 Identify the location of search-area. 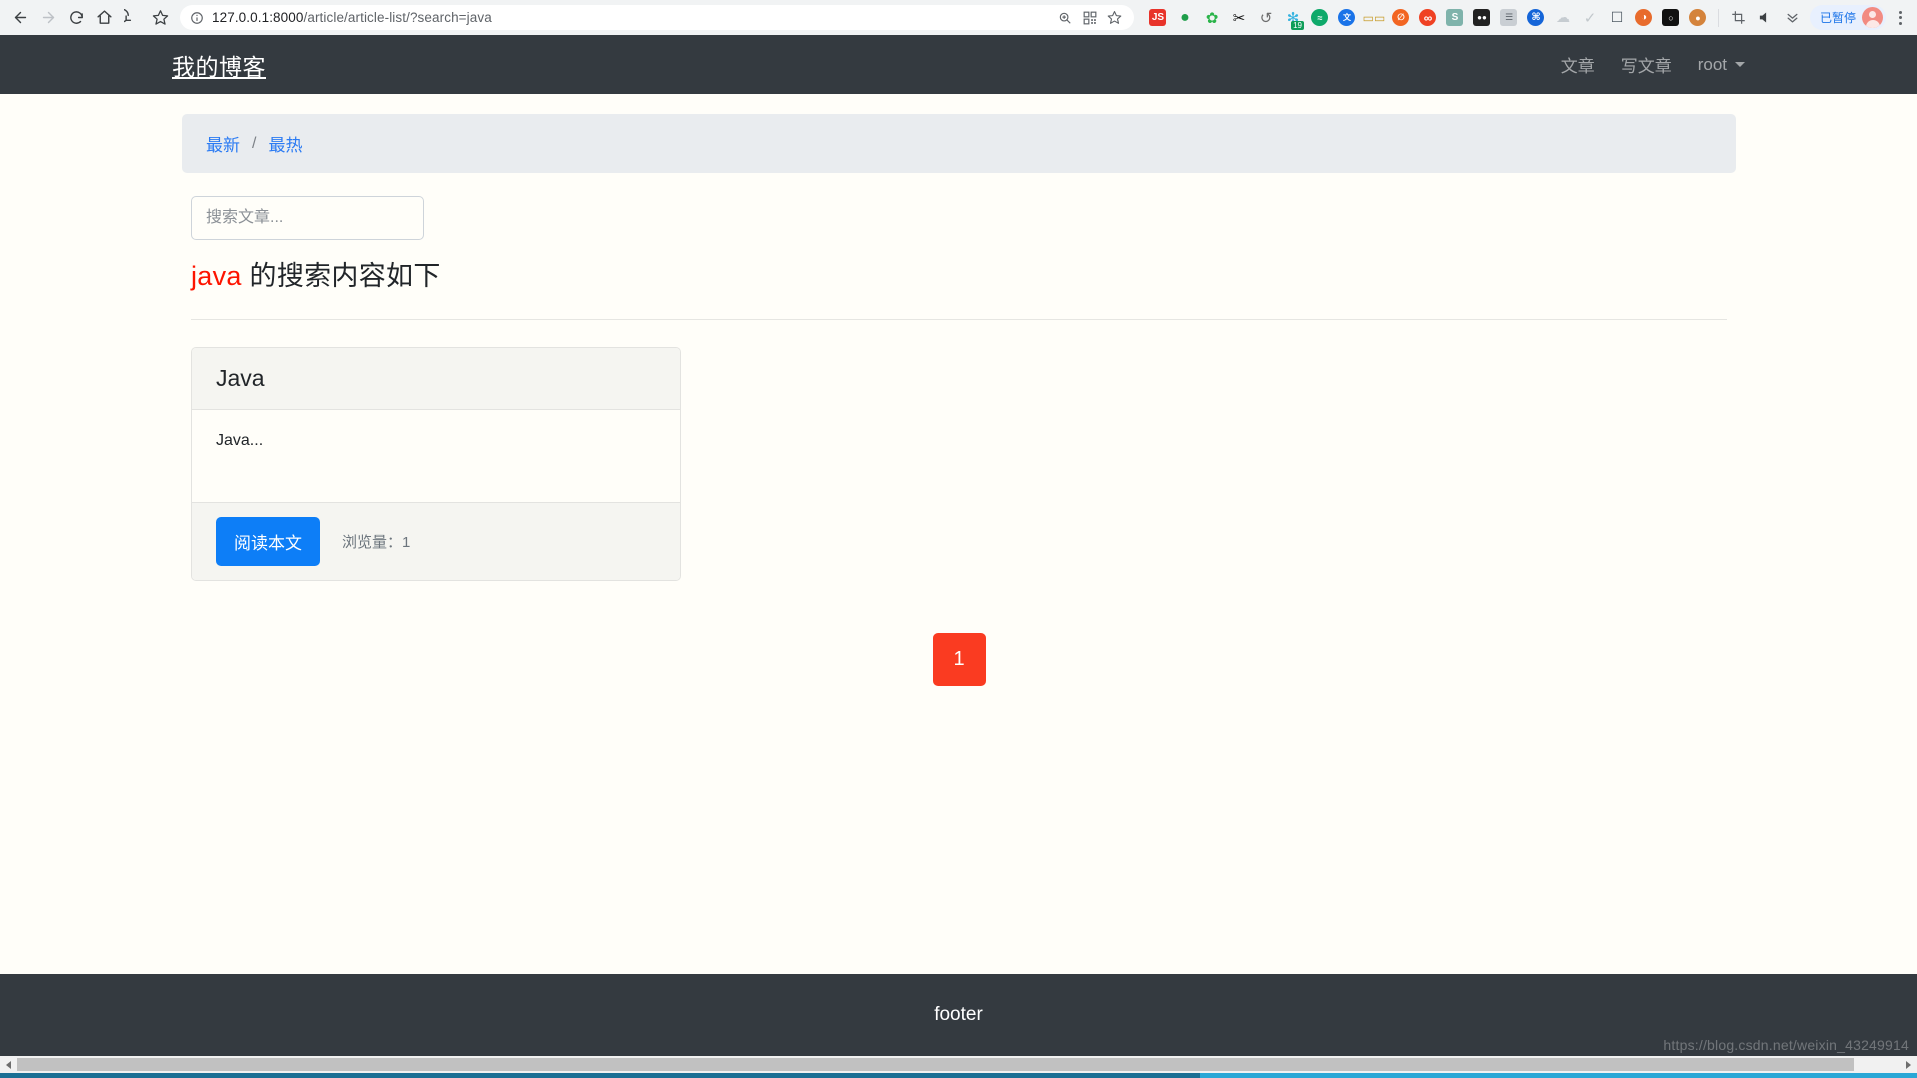
(959, 218).